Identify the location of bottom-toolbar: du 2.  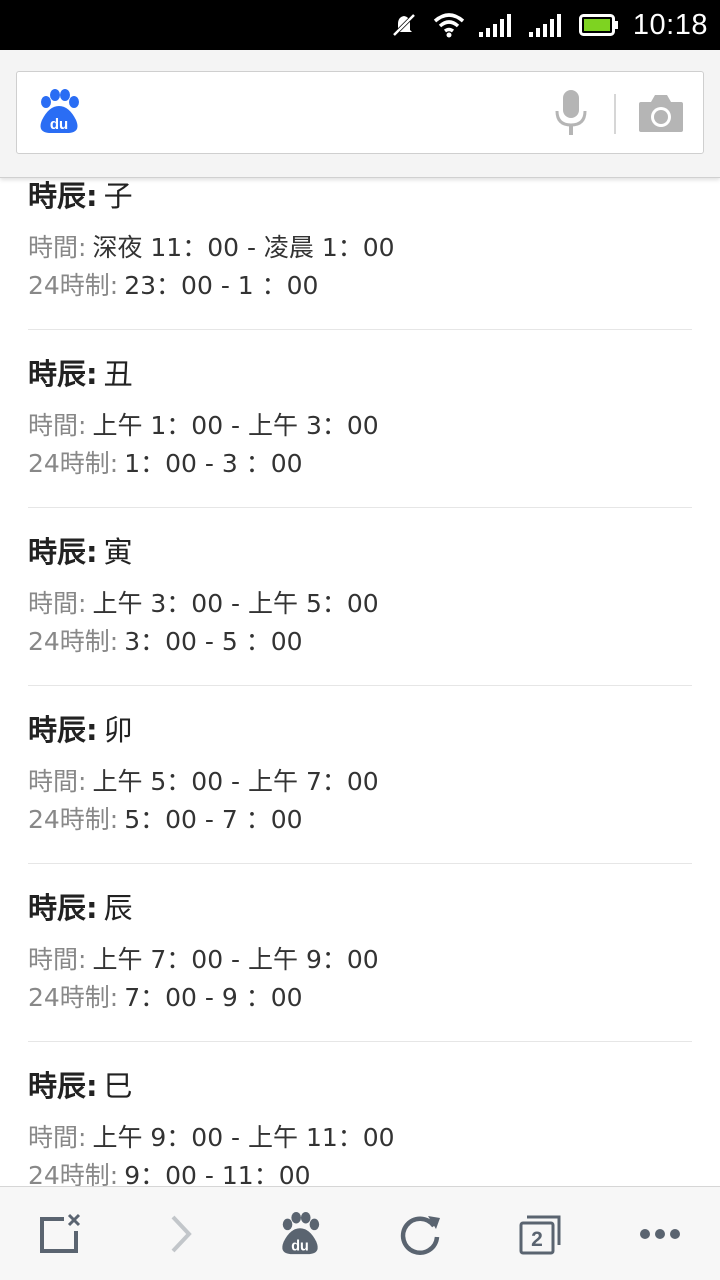
(360, 1233).